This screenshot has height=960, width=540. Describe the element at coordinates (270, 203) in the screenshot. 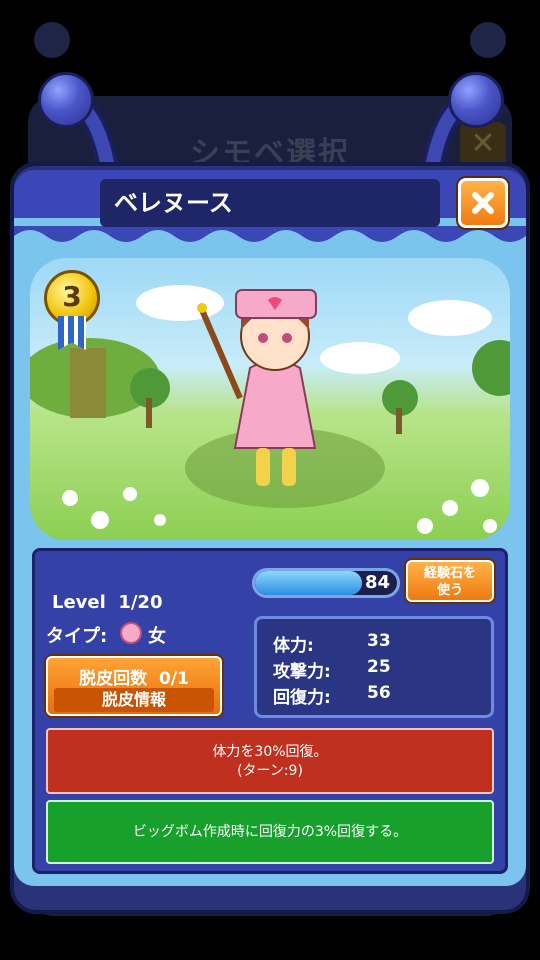

I see `character-name: ベレヌース` at that location.